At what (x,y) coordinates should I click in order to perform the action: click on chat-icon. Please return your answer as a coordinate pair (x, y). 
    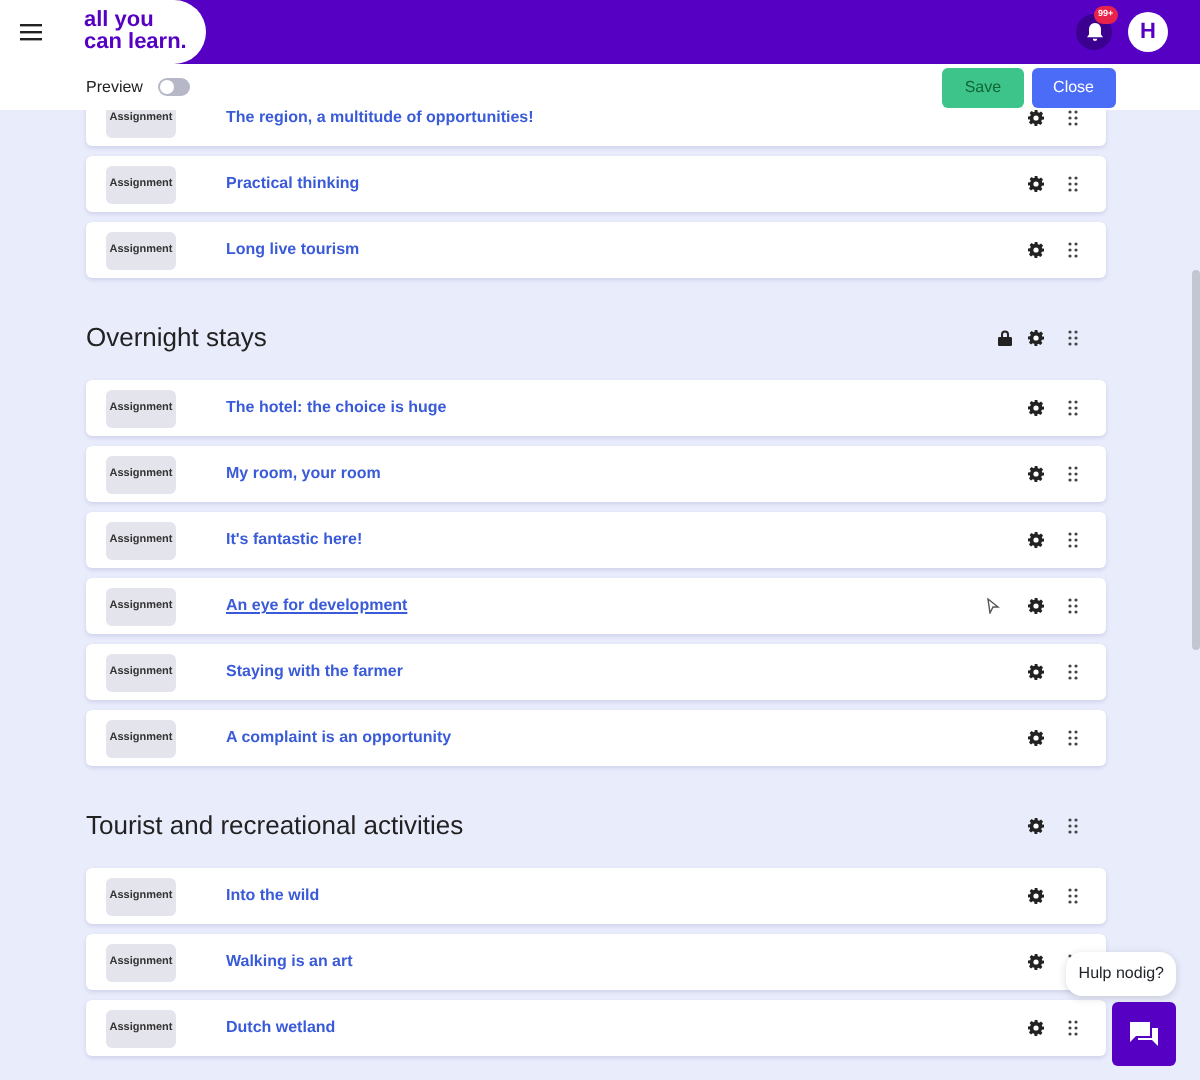
    Looking at the image, I should click on (1144, 1033).